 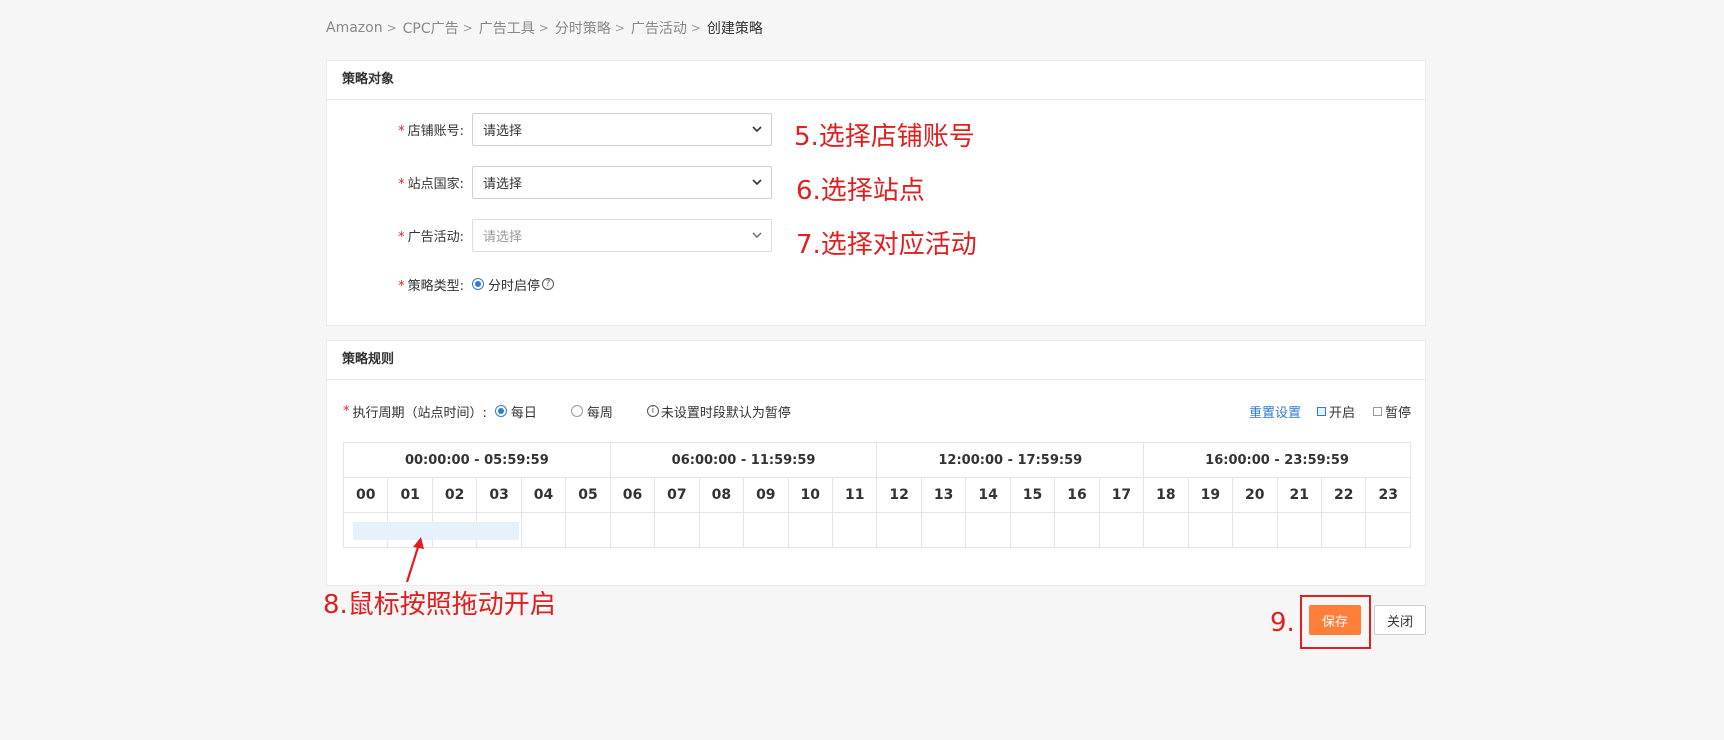 What do you see at coordinates (507, 28) in the screenshot?
I see `breadcrumb-ad-tools: 广告工具` at bounding box center [507, 28].